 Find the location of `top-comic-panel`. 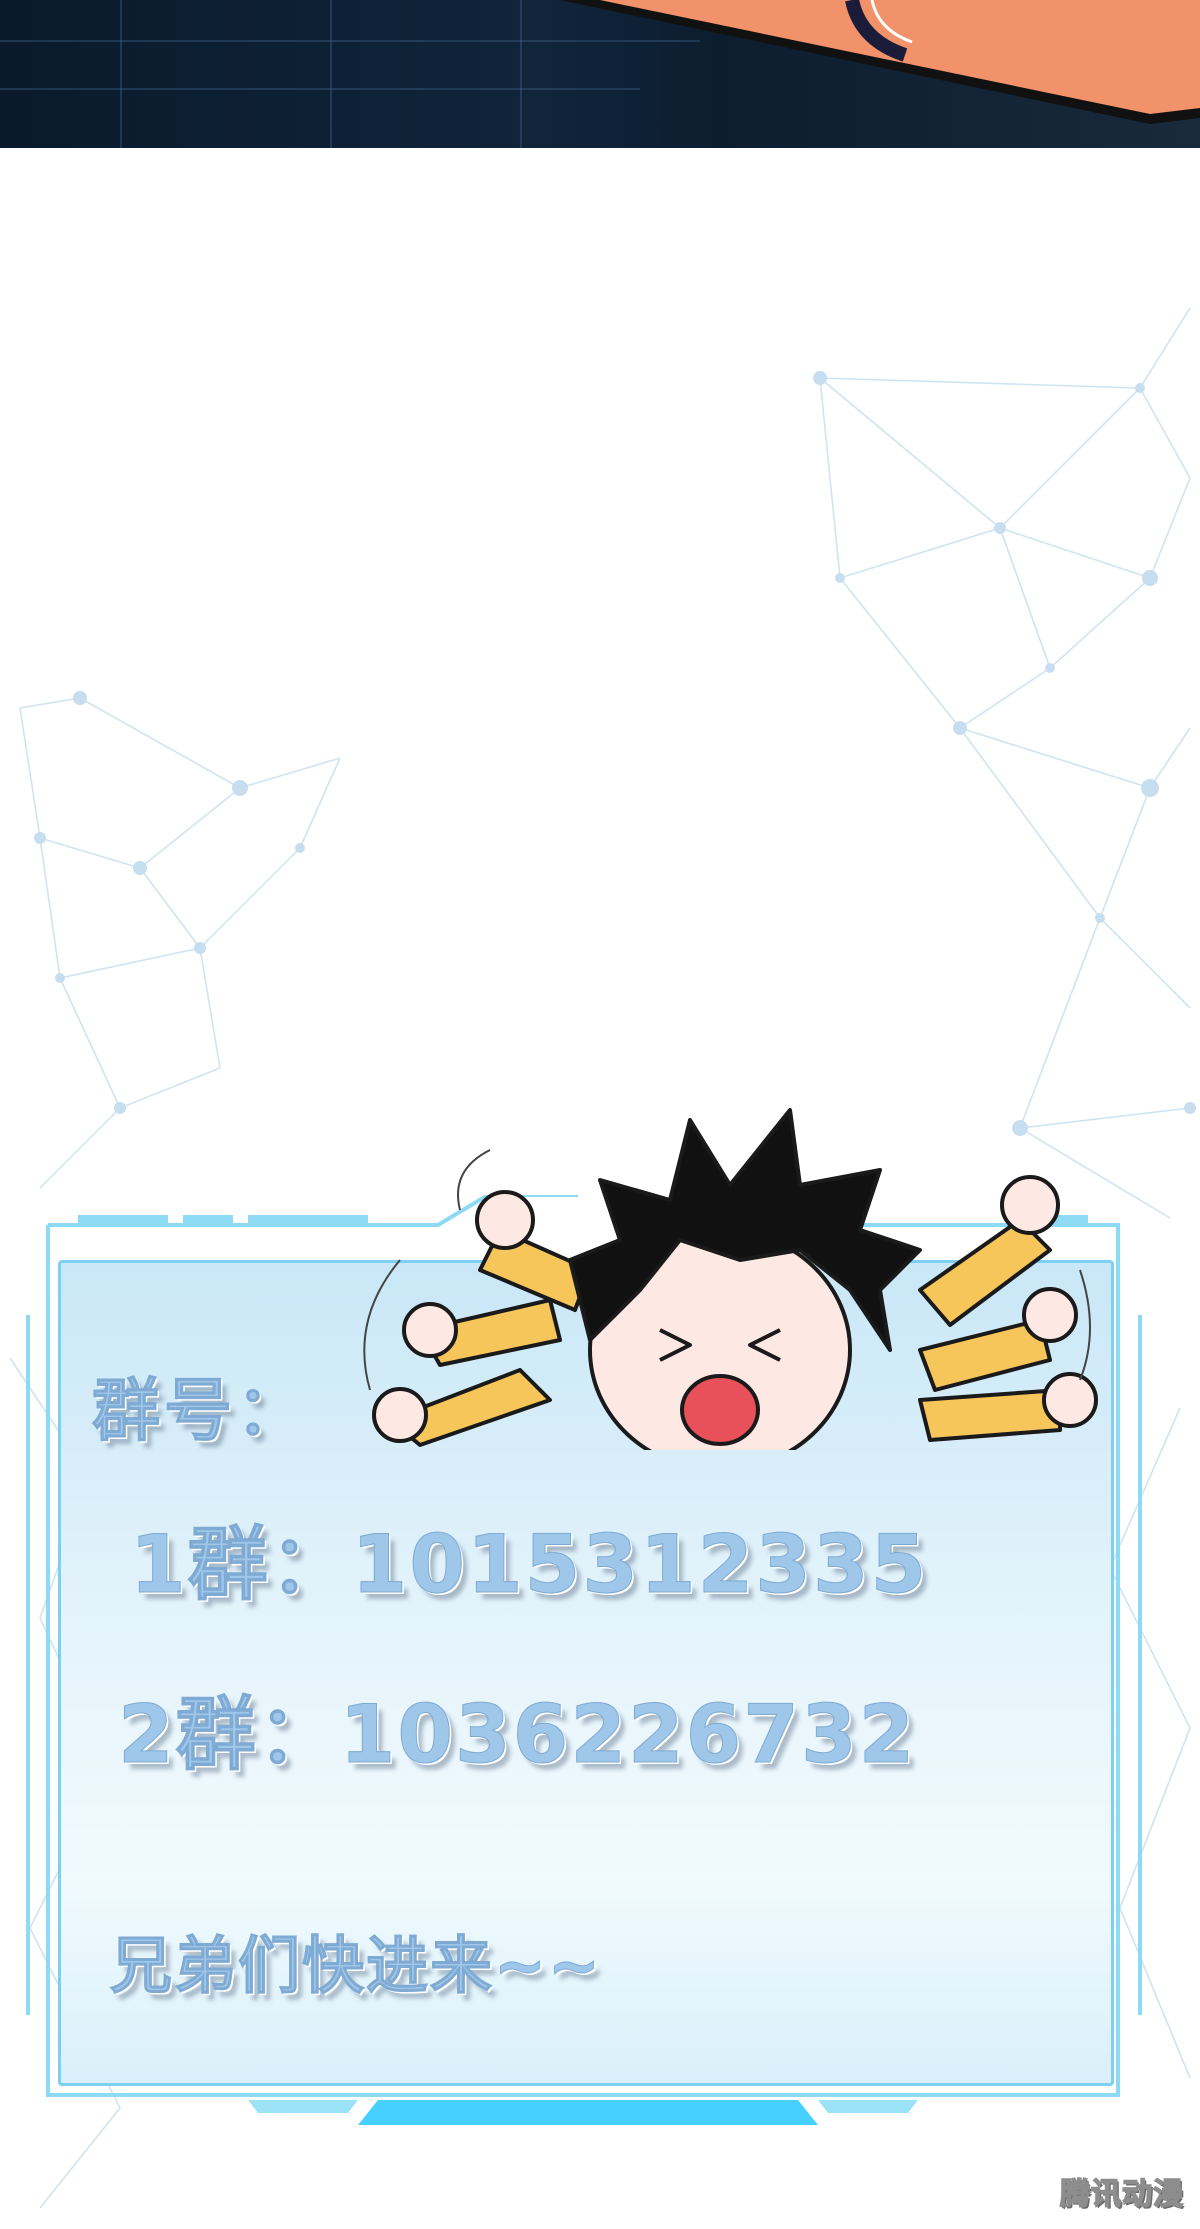

top-comic-panel is located at coordinates (600, 74).